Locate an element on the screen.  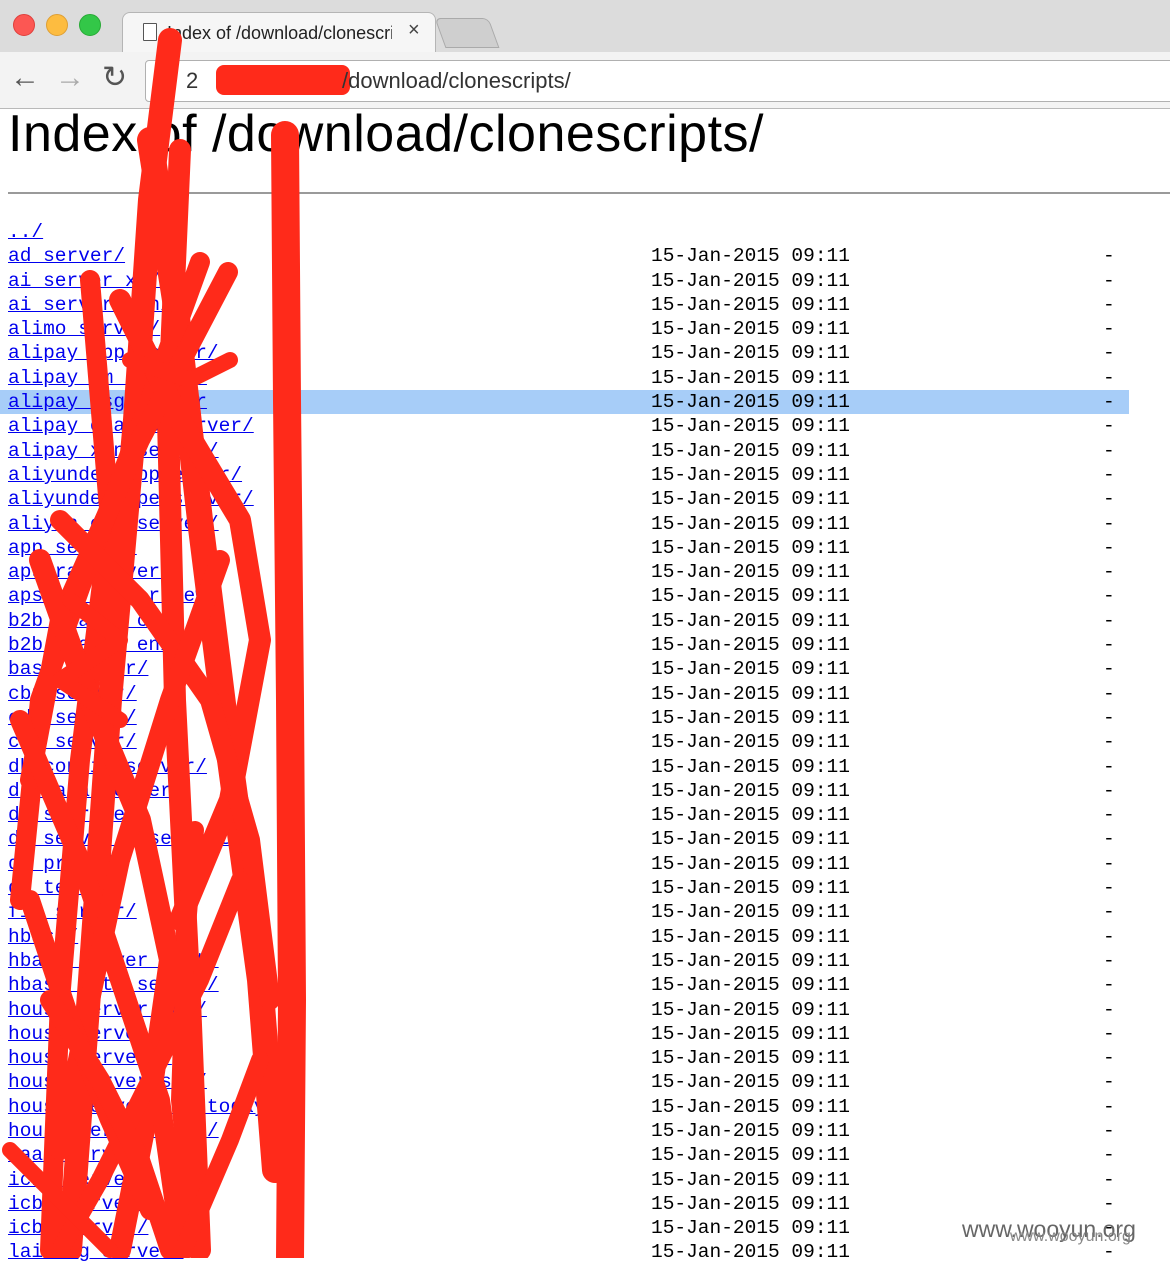
forward-icon: → is located at coordinates (70, 78).